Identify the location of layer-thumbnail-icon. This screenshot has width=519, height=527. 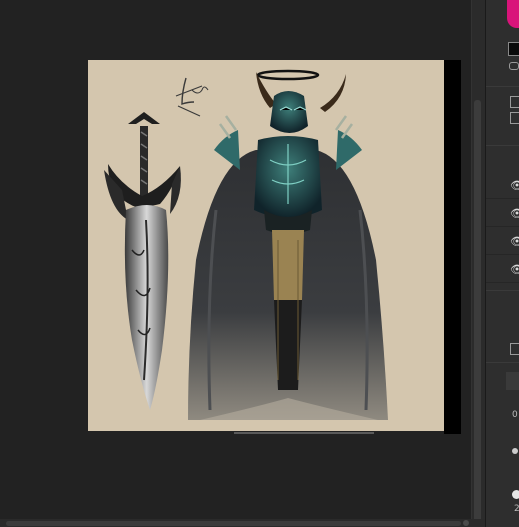
(514, 102).